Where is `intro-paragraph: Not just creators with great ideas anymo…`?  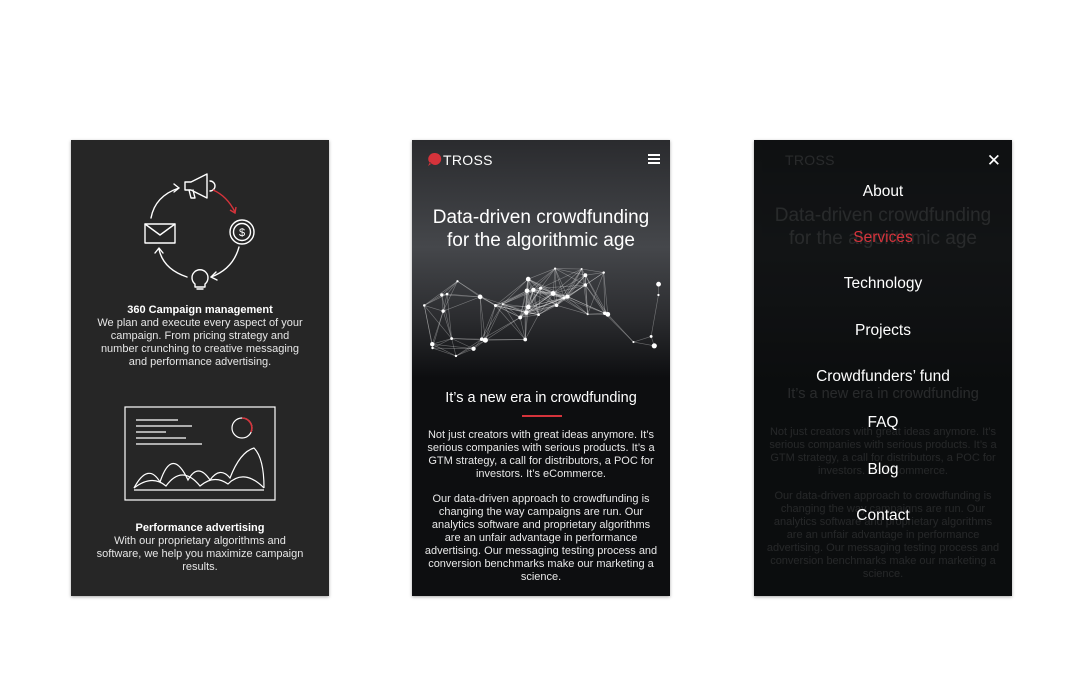 intro-paragraph: Not just creators with great ideas anymo… is located at coordinates (541, 454).